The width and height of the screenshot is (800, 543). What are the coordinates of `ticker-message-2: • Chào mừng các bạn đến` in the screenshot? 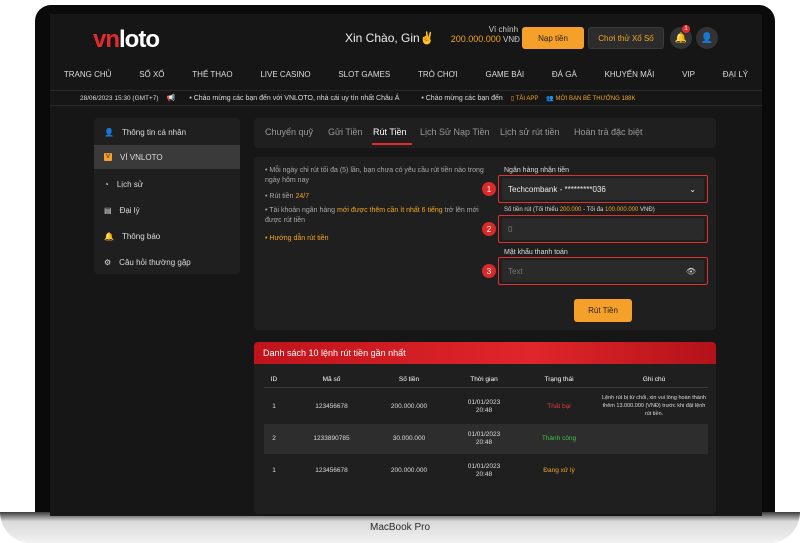 It's located at (462, 98).